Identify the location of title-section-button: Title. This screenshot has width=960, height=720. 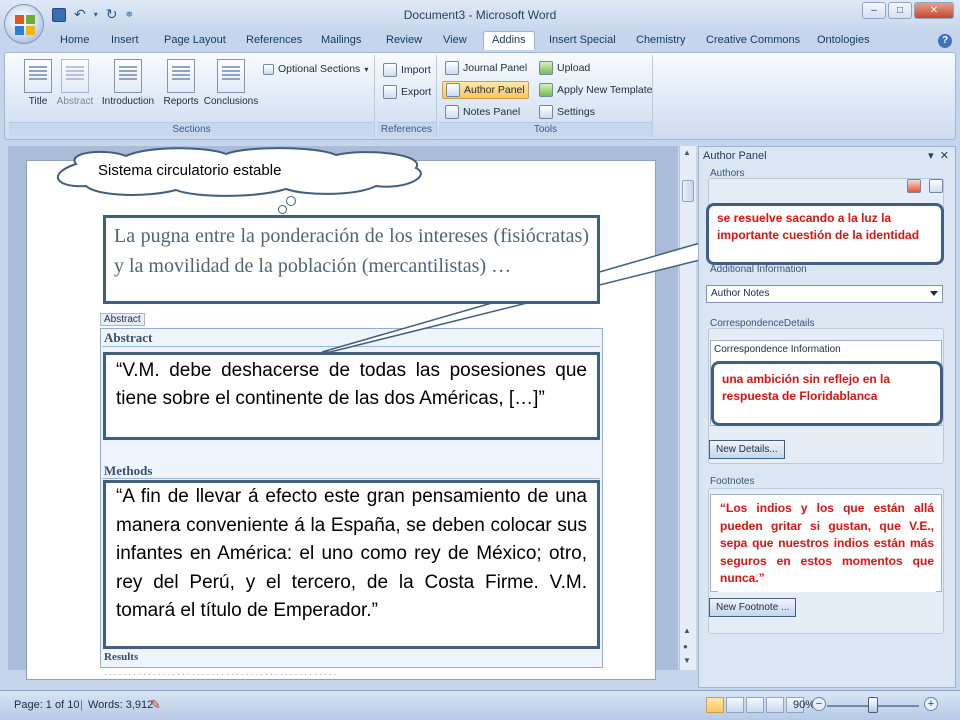
(38, 83).